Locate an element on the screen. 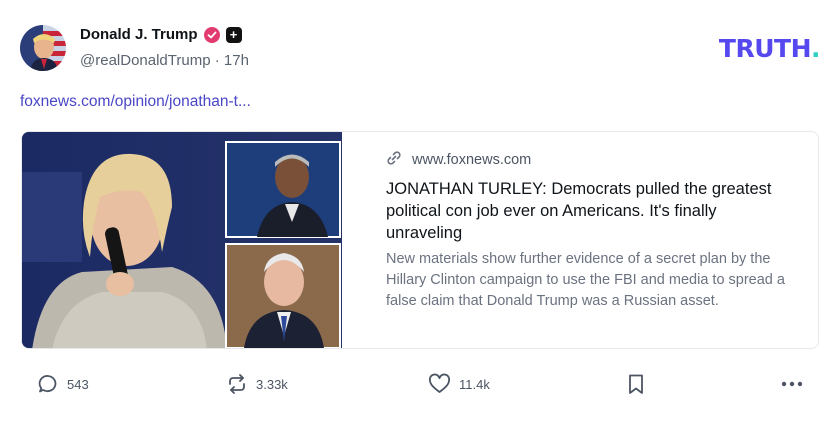 The image size is (840, 423). card-domain: www.foxnews.com is located at coordinates (472, 160).